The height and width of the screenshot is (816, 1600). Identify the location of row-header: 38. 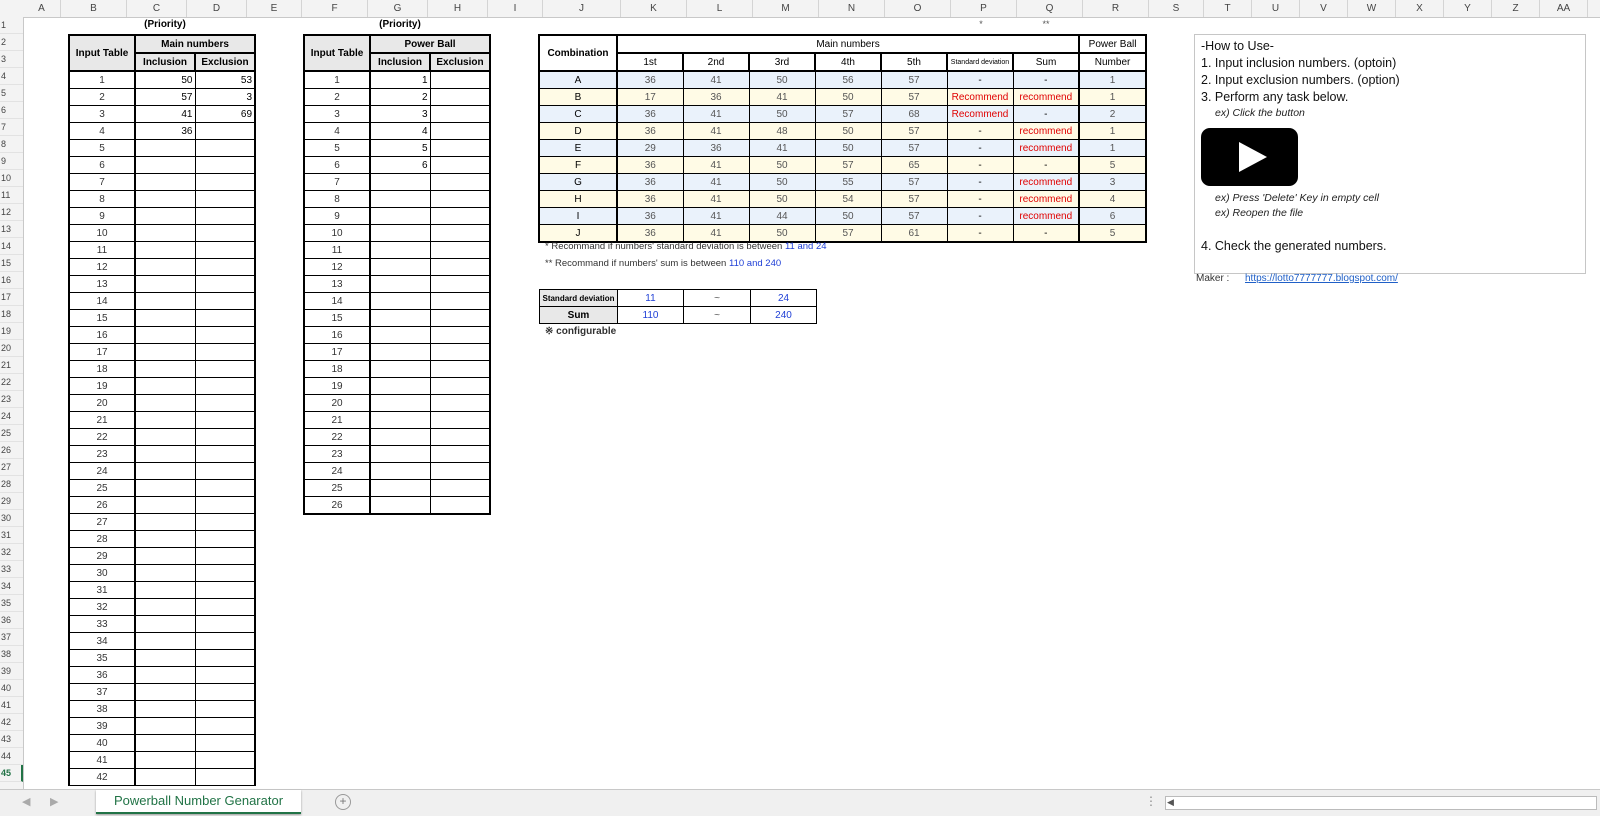
(11, 654).